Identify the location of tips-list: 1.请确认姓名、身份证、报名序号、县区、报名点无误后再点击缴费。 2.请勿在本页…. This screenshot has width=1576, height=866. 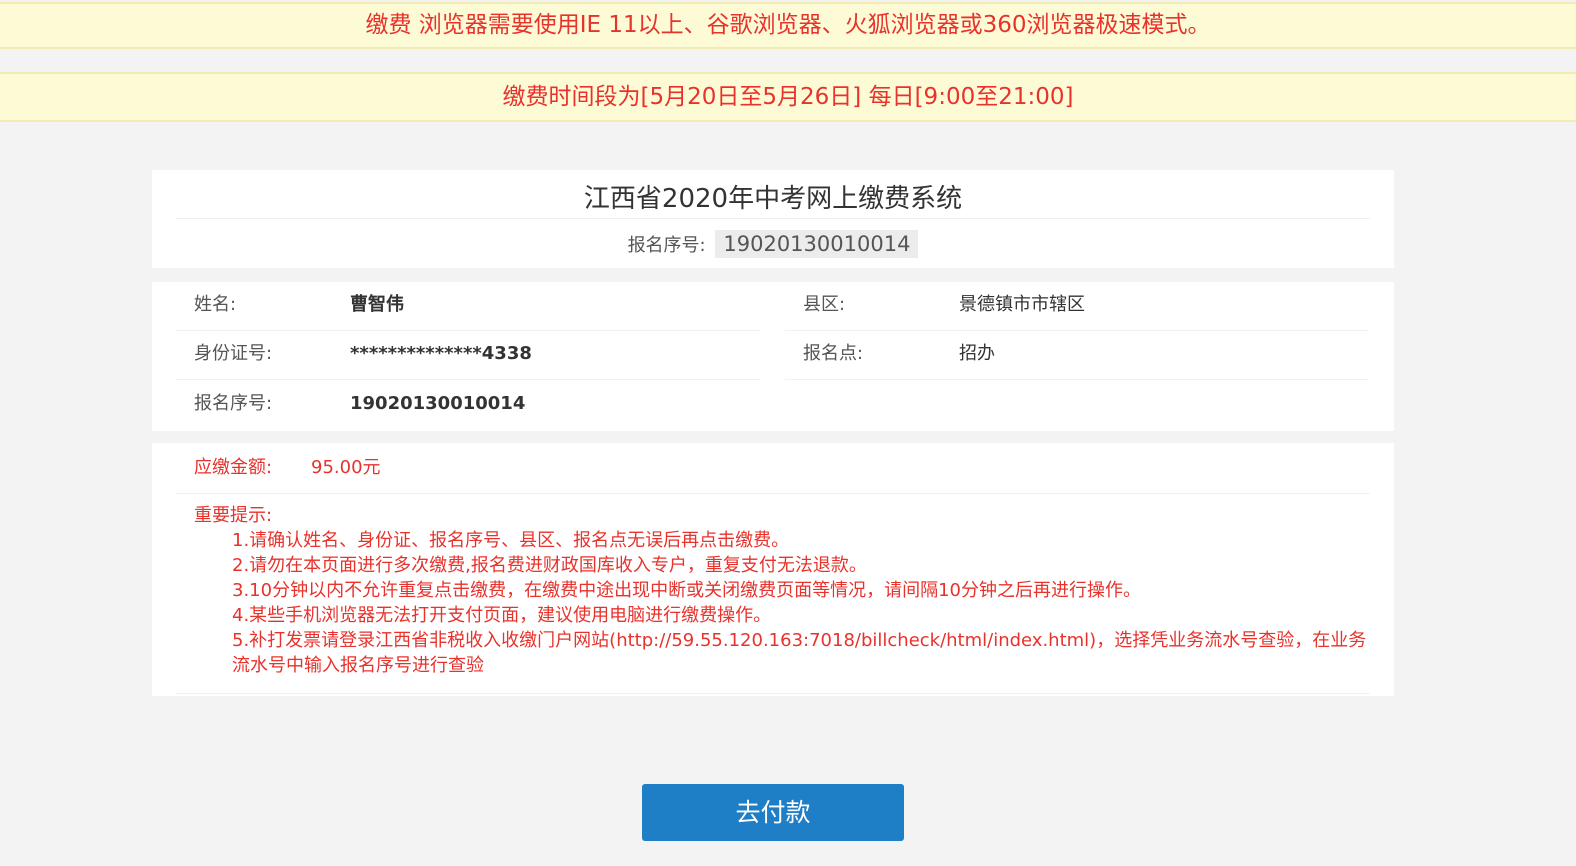
(801, 603).